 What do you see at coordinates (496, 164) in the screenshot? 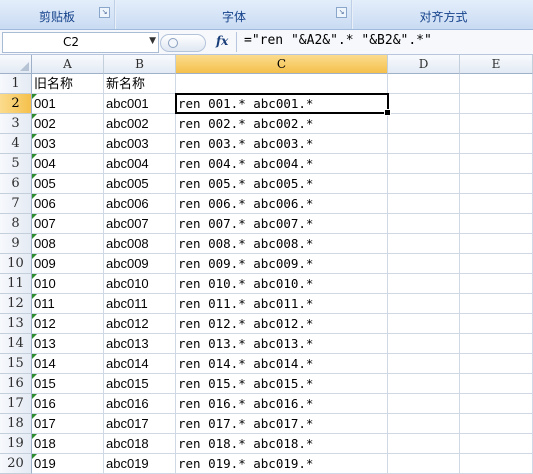
I see `cell-e5` at bounding box center [496, 164].